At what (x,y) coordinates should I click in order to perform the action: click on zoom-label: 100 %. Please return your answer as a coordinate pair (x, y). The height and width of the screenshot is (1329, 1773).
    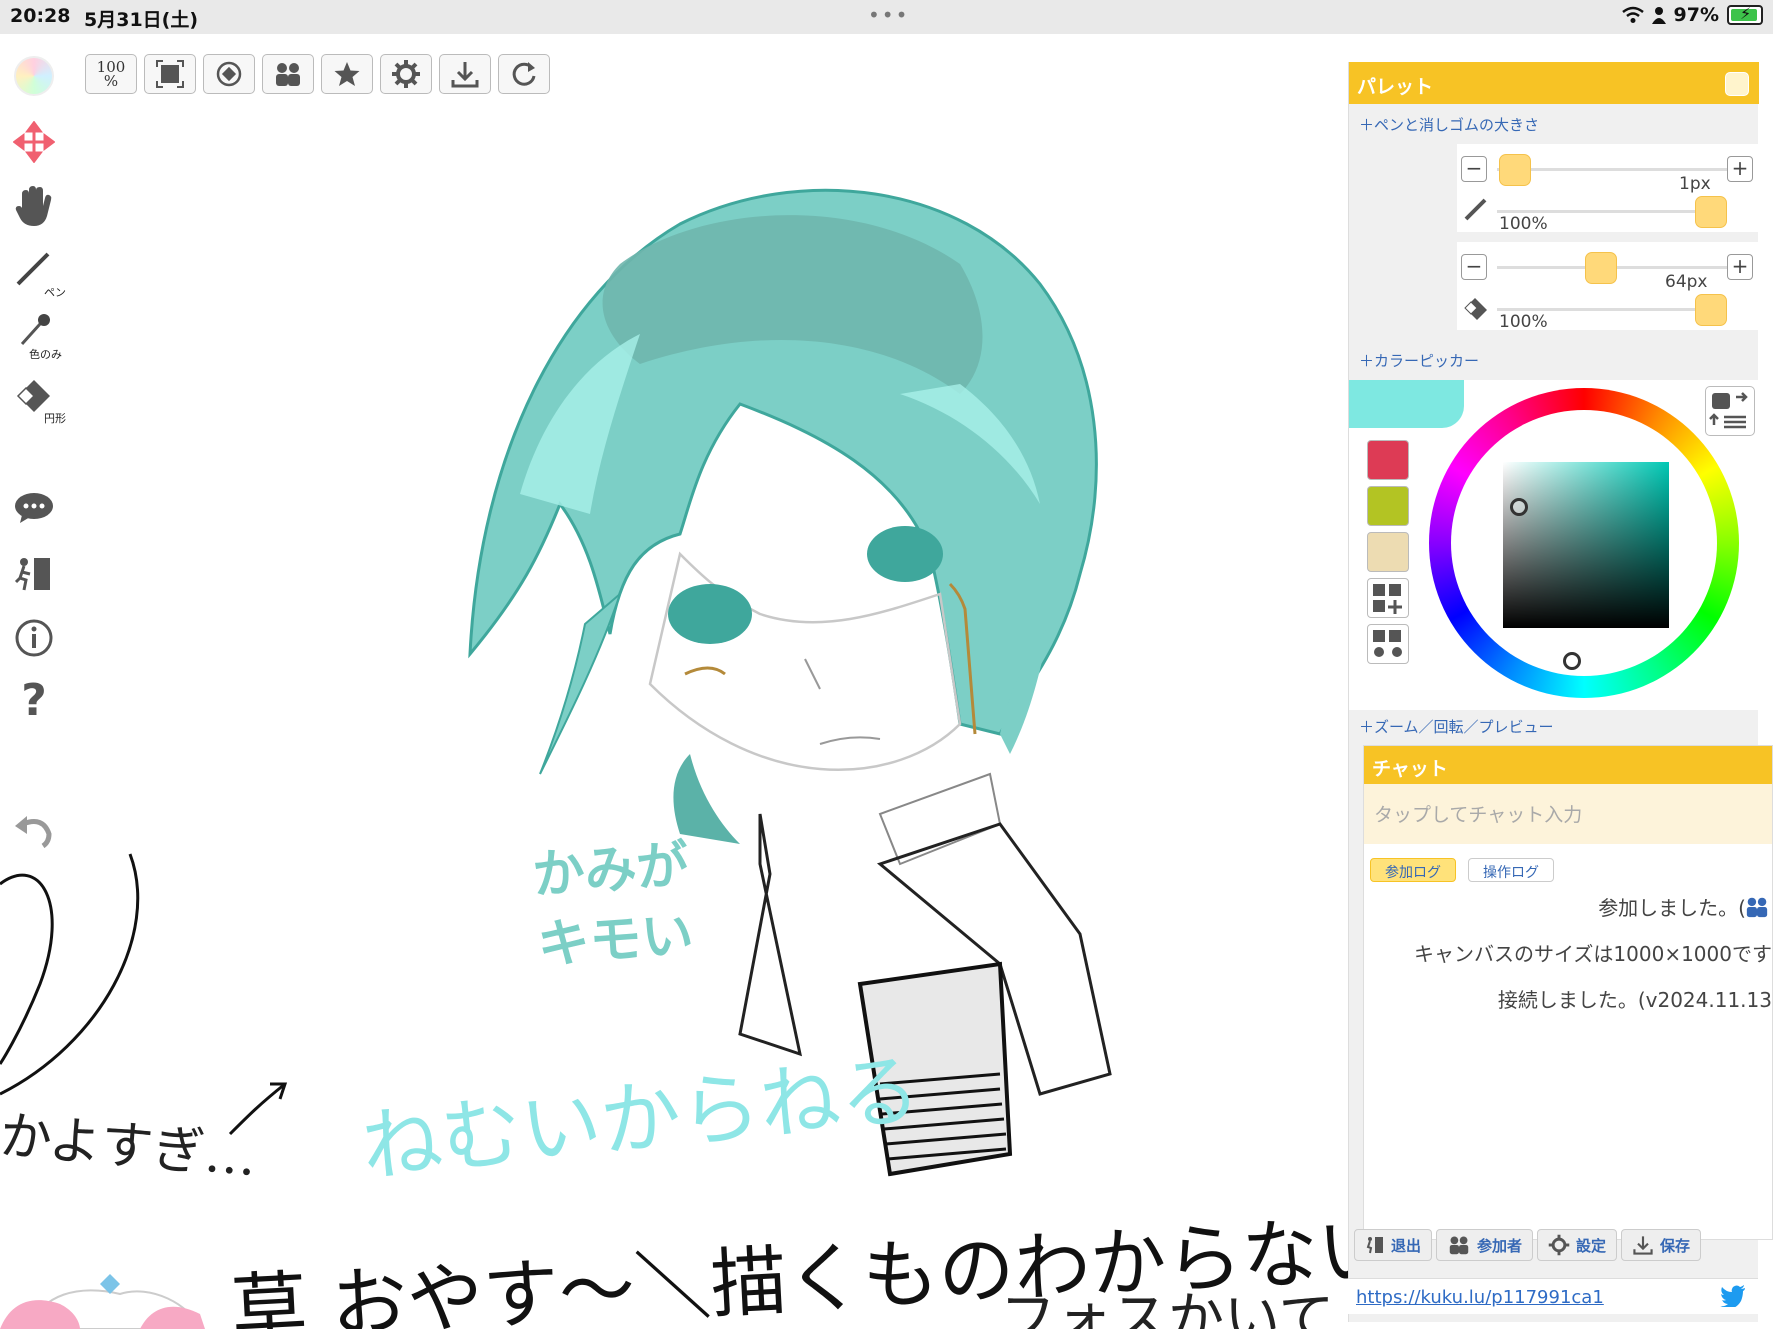
    Looking at the image, I should click on (111, 74).